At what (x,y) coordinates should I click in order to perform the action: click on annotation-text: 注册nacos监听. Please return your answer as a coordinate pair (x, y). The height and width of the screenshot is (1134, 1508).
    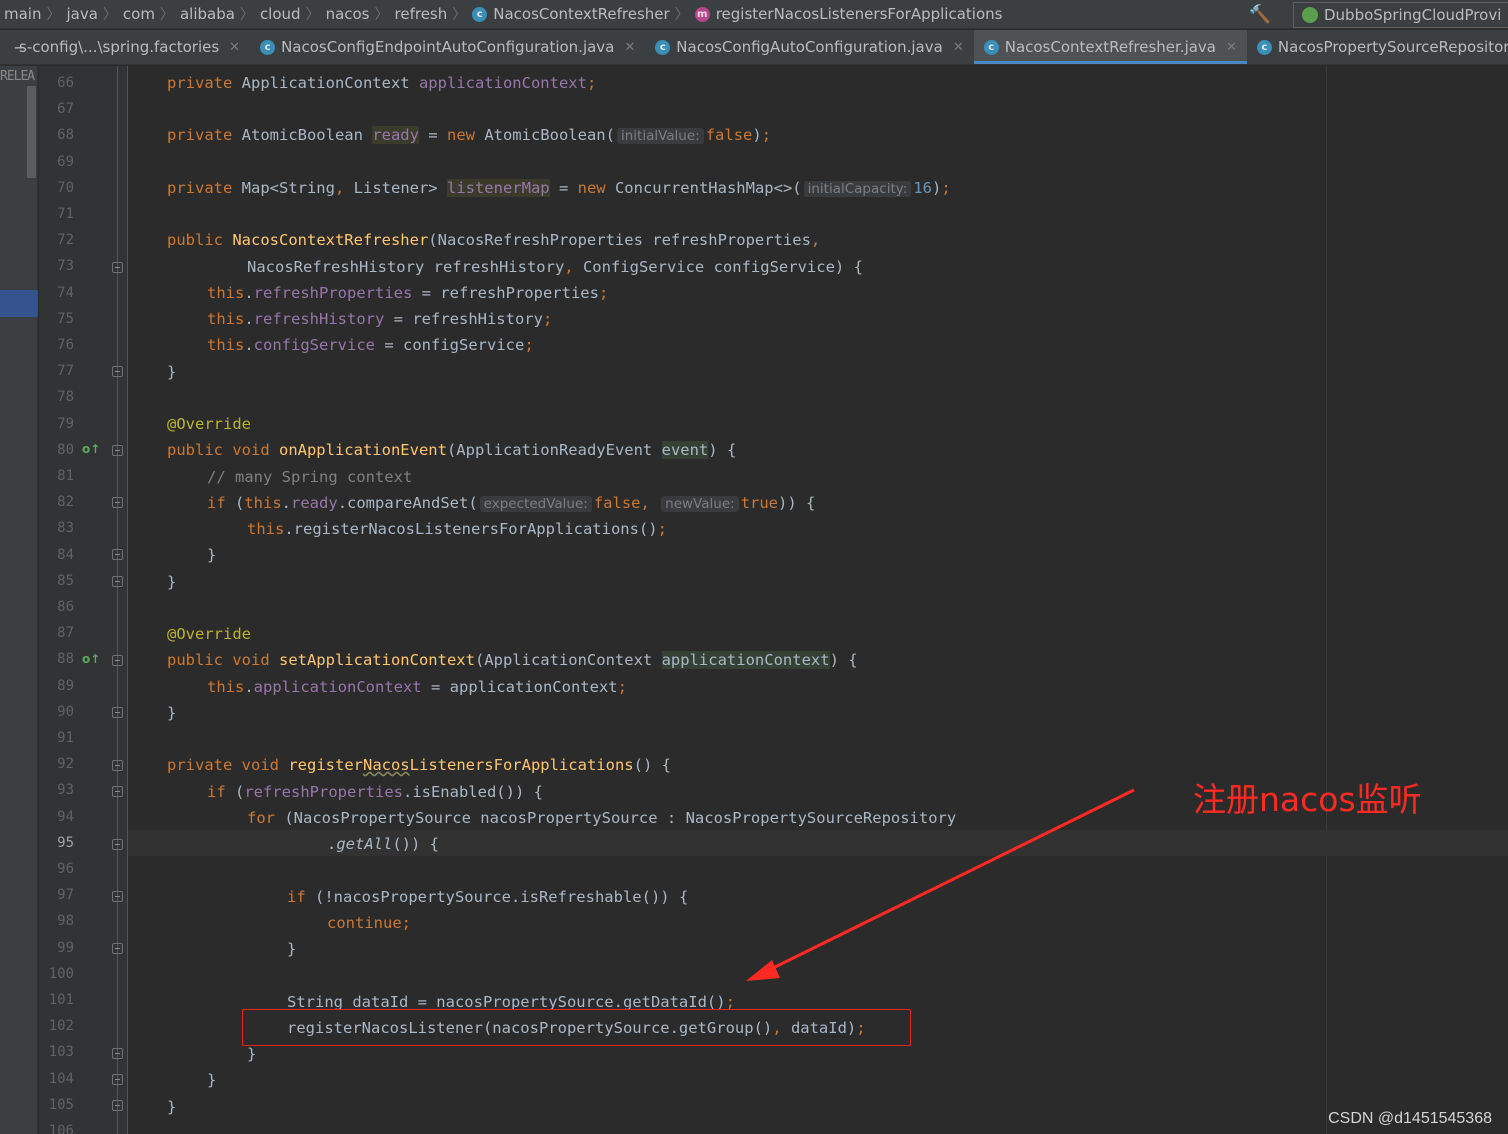
    Looking at the image, I should click on (1307, 799).